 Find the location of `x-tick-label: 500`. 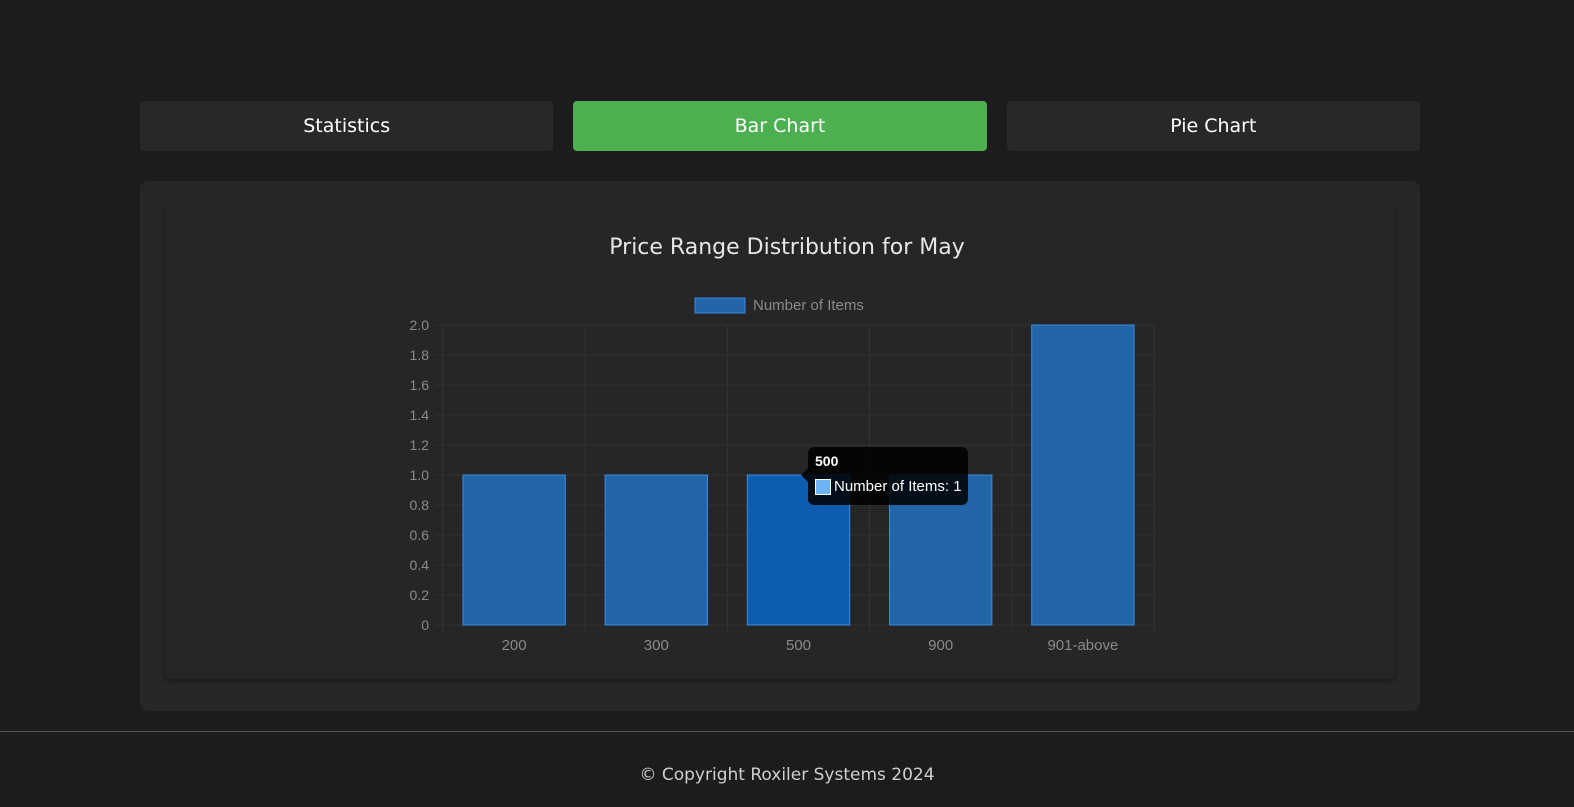

x-tick-label: 500 is located at coordinates (798, 645).